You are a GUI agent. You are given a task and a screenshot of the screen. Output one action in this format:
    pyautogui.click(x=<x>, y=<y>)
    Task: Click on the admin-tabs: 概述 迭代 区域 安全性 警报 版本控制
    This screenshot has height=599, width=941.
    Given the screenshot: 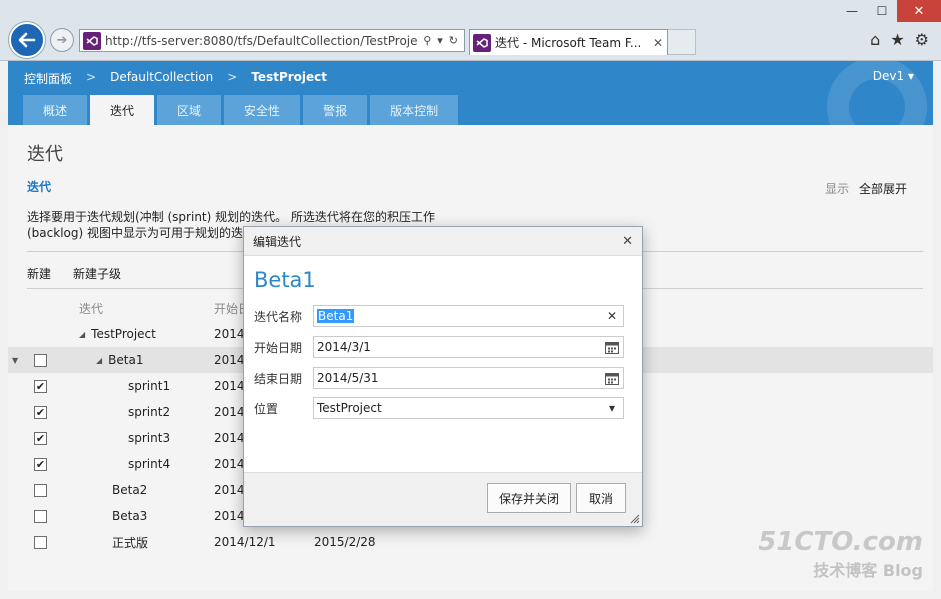 What is the action you would take?
    pyautogui.click(x=241, y=110)
    